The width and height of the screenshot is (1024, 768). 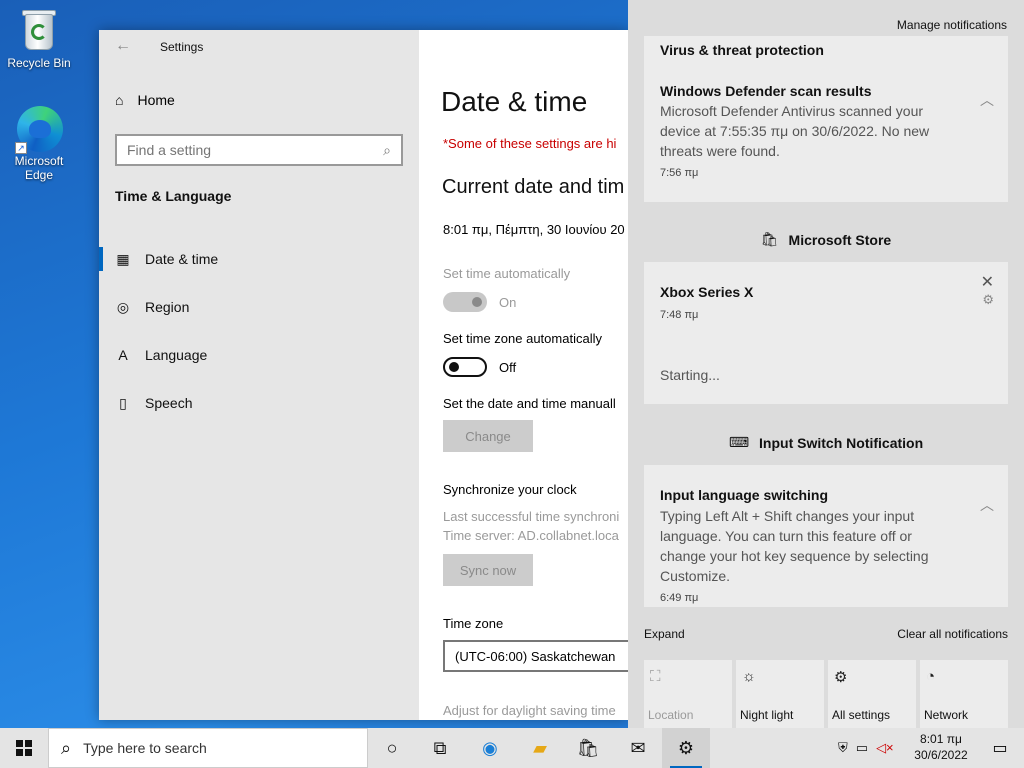 What do you see at coordinates (1000, 748) in the screenshot?
I see `notification-icon: ▭` at bounding box center [1000, 748].